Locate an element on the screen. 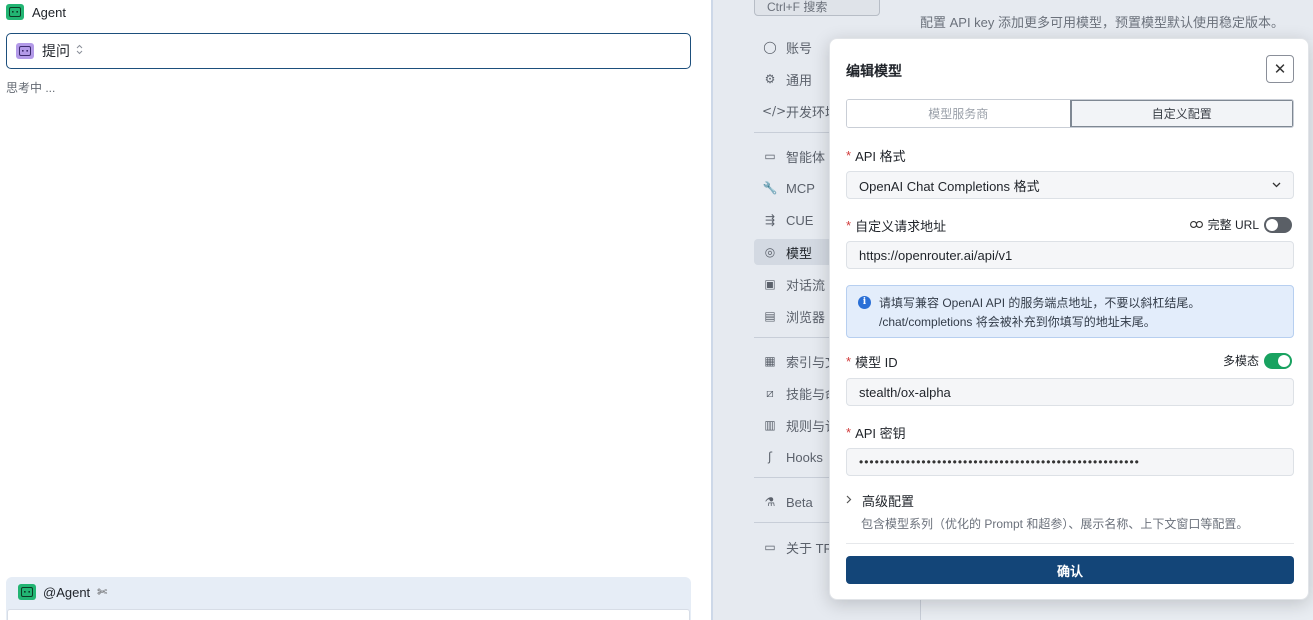 Image resolution: width=1313 pixels, height=620 pixels. model-id-label: * 模型 ID is located at coordinates (872, 361).